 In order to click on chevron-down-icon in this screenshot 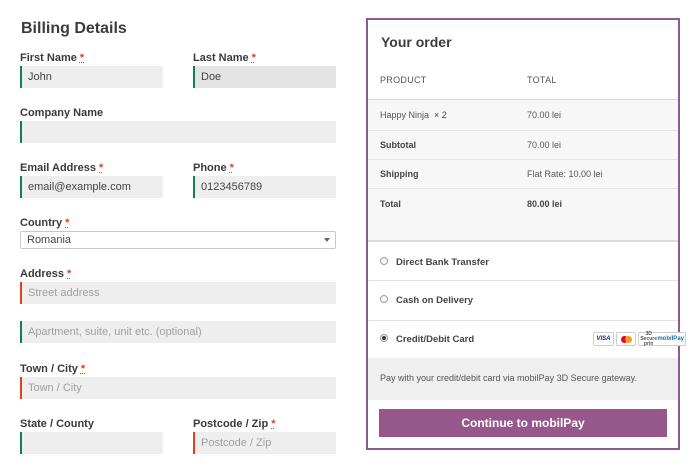, I will do `click(327, 240)`.